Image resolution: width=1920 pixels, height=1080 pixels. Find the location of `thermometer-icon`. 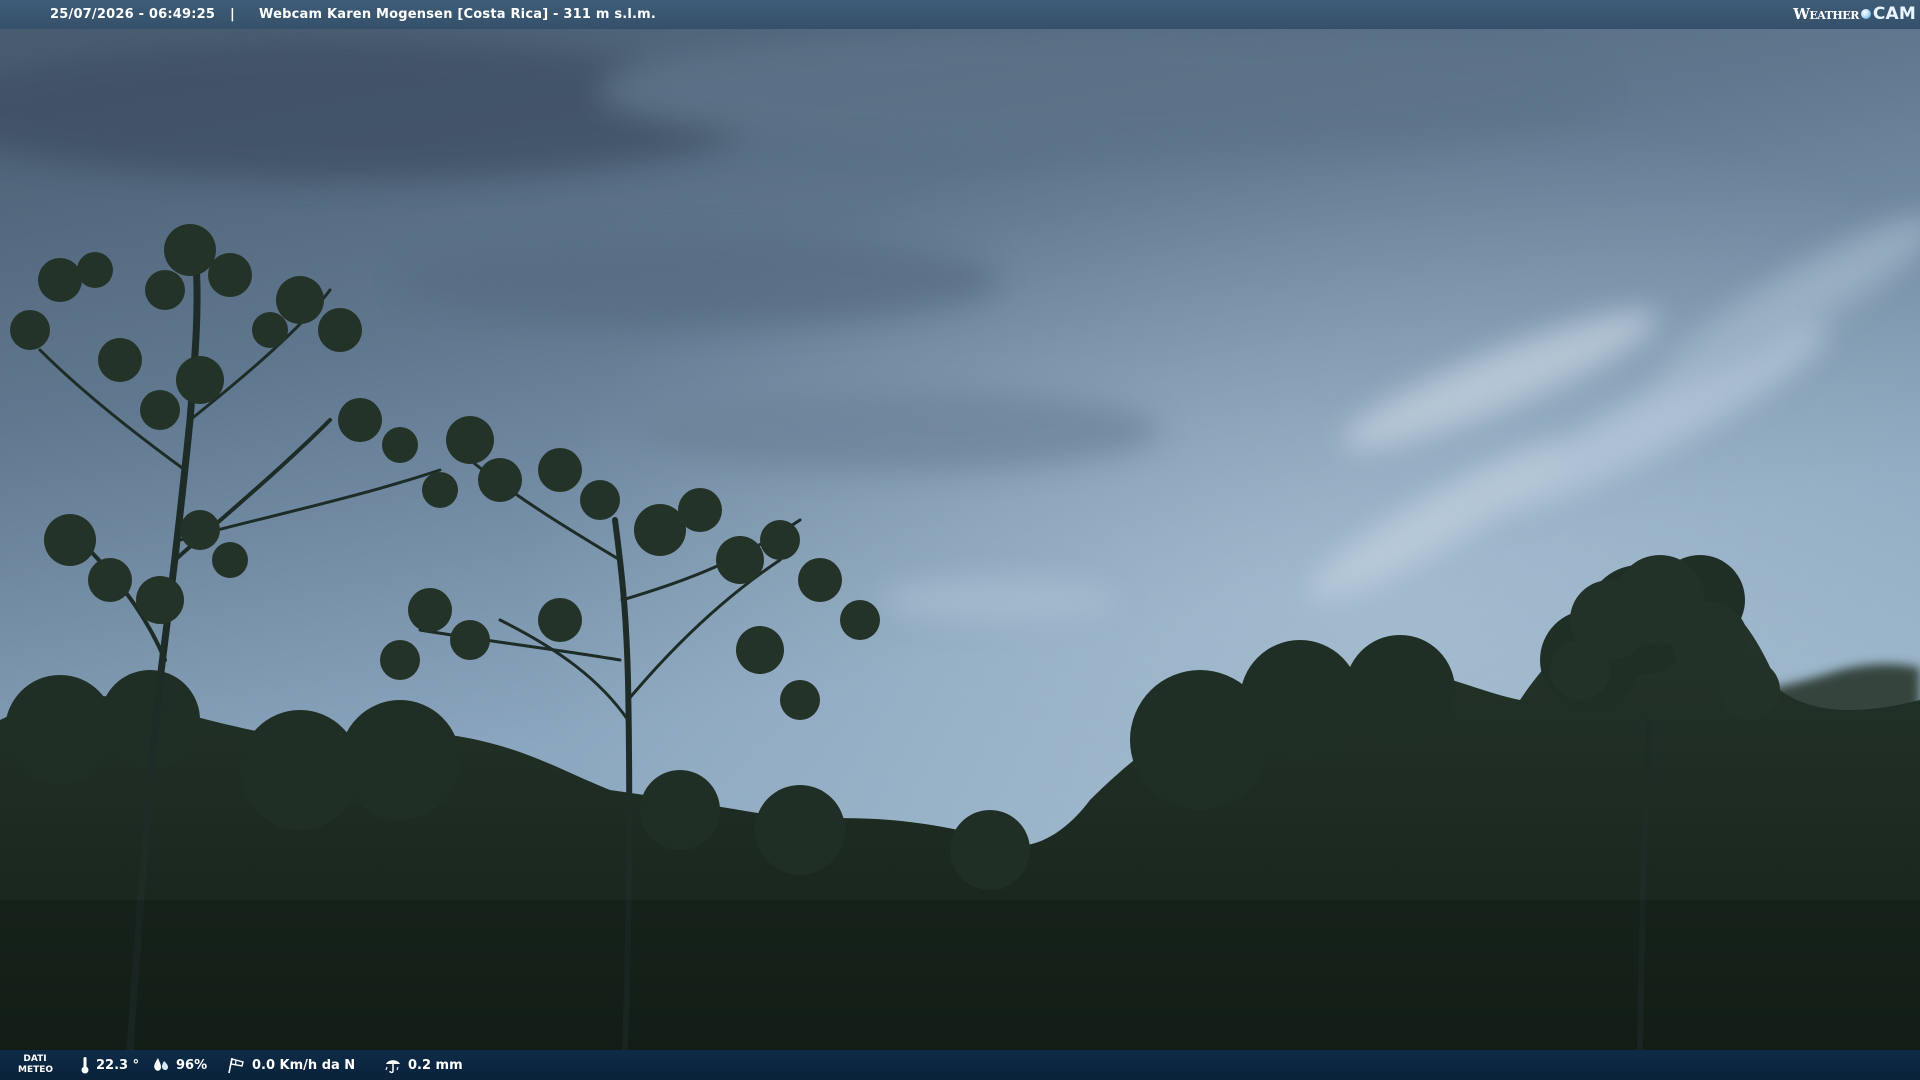

thermometer-icon is located at coordinates (85, 1065).